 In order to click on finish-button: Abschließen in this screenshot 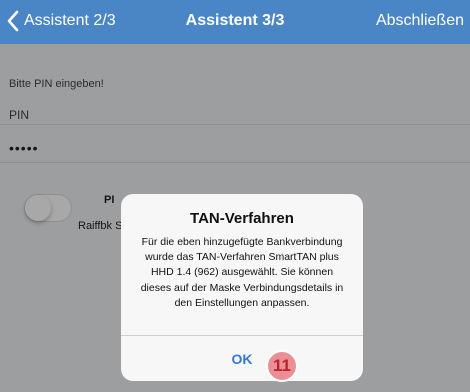, I will do `click(420, 21)`.